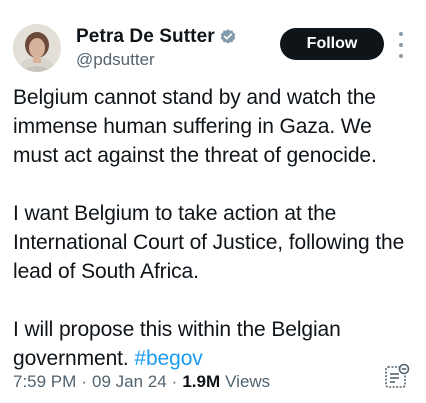  What do you see at coordinates (332, 44) in the screenshot?
I see `follow-button: Follow` at bounding box center [332, 44].